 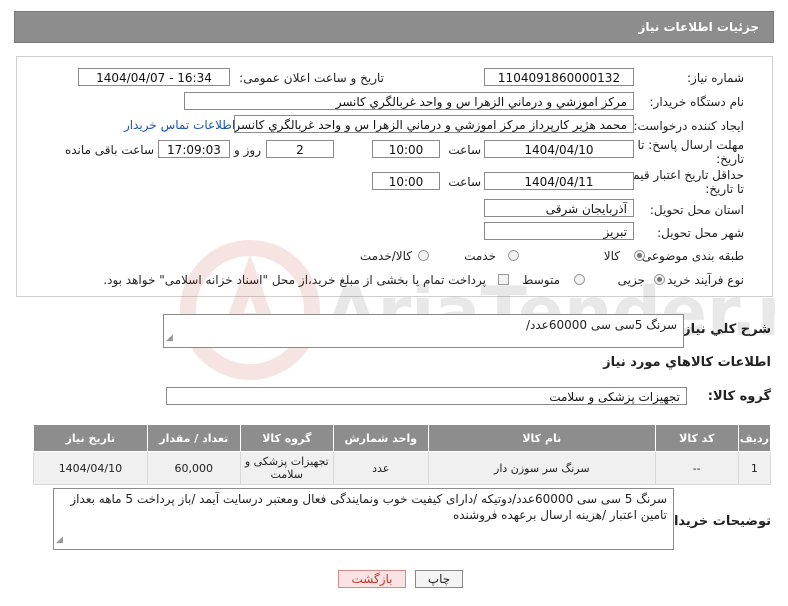 I want to click on deadline-time-field: 10:00, so click(x=406, y=149).